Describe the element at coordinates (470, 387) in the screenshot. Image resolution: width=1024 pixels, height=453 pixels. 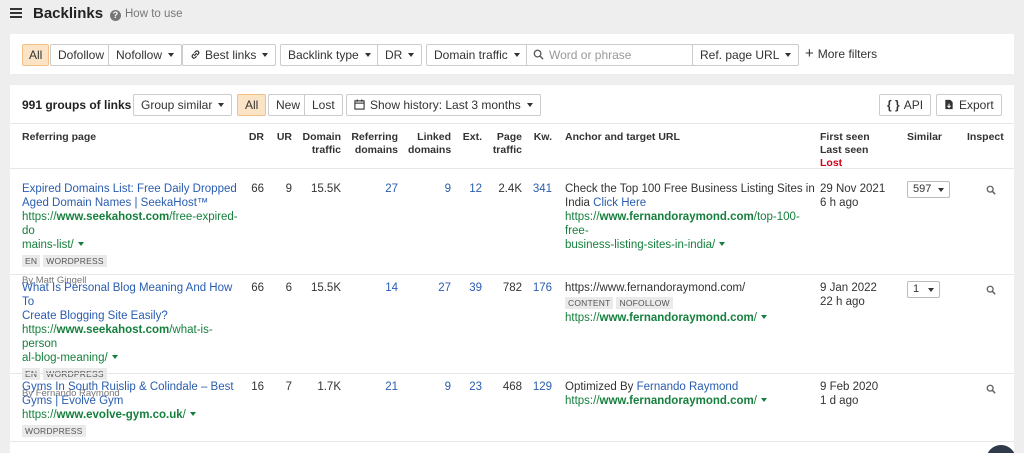
I see `ext-value: 23` at that location.